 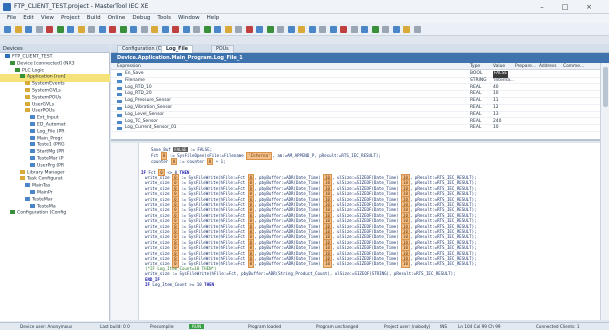 I want to click on tree-item-label: PLC Logic, so click(x=33, y=71).